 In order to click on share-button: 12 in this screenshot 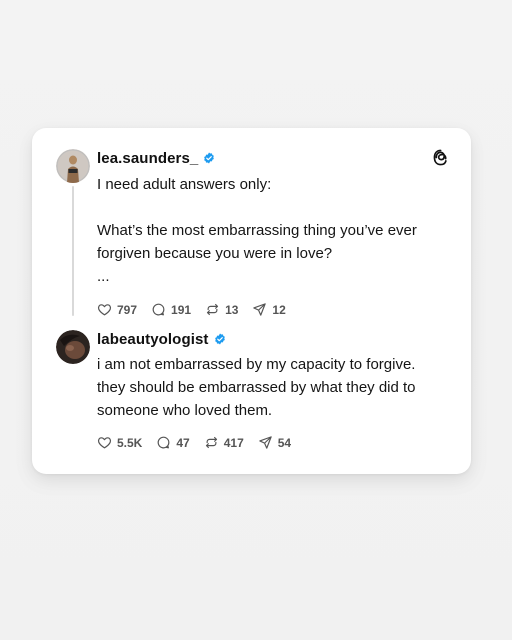, I will do `click(269, 309)`.